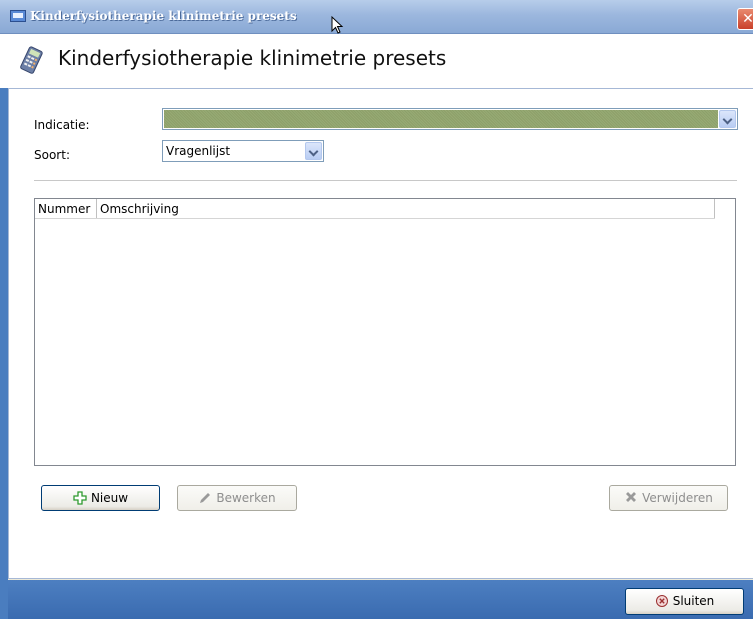 This screenshot has width=753, height=619. Describe the element at coordinates (31, 60) in the screenshot. I see `calculator-icon` at that location.